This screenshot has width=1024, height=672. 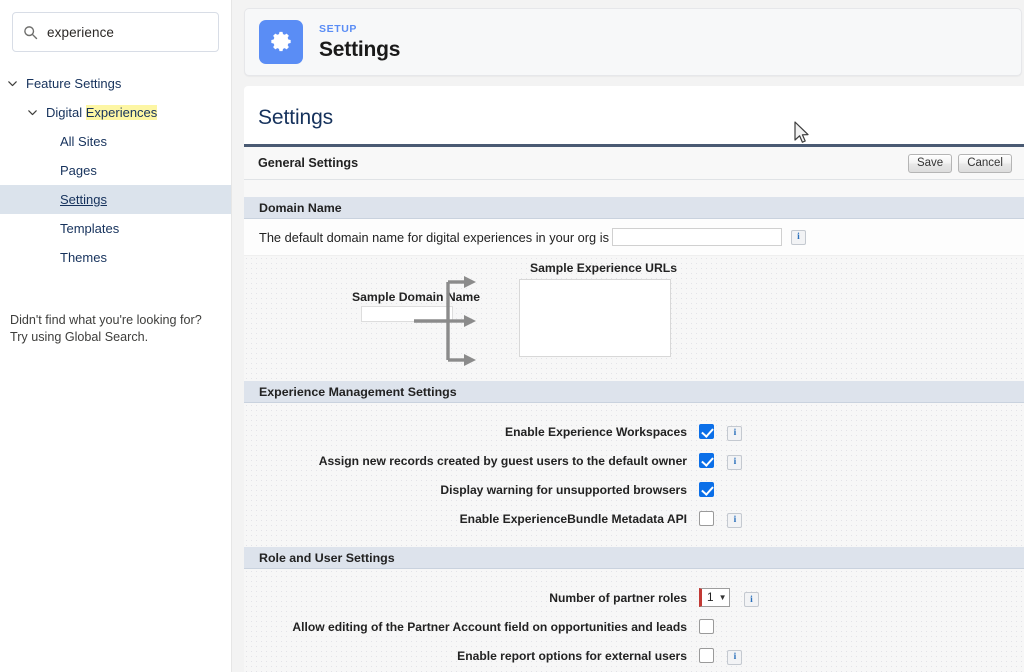 I want to click on sidebar-item-label: Digital Experiences, so click(x=102, y=112).